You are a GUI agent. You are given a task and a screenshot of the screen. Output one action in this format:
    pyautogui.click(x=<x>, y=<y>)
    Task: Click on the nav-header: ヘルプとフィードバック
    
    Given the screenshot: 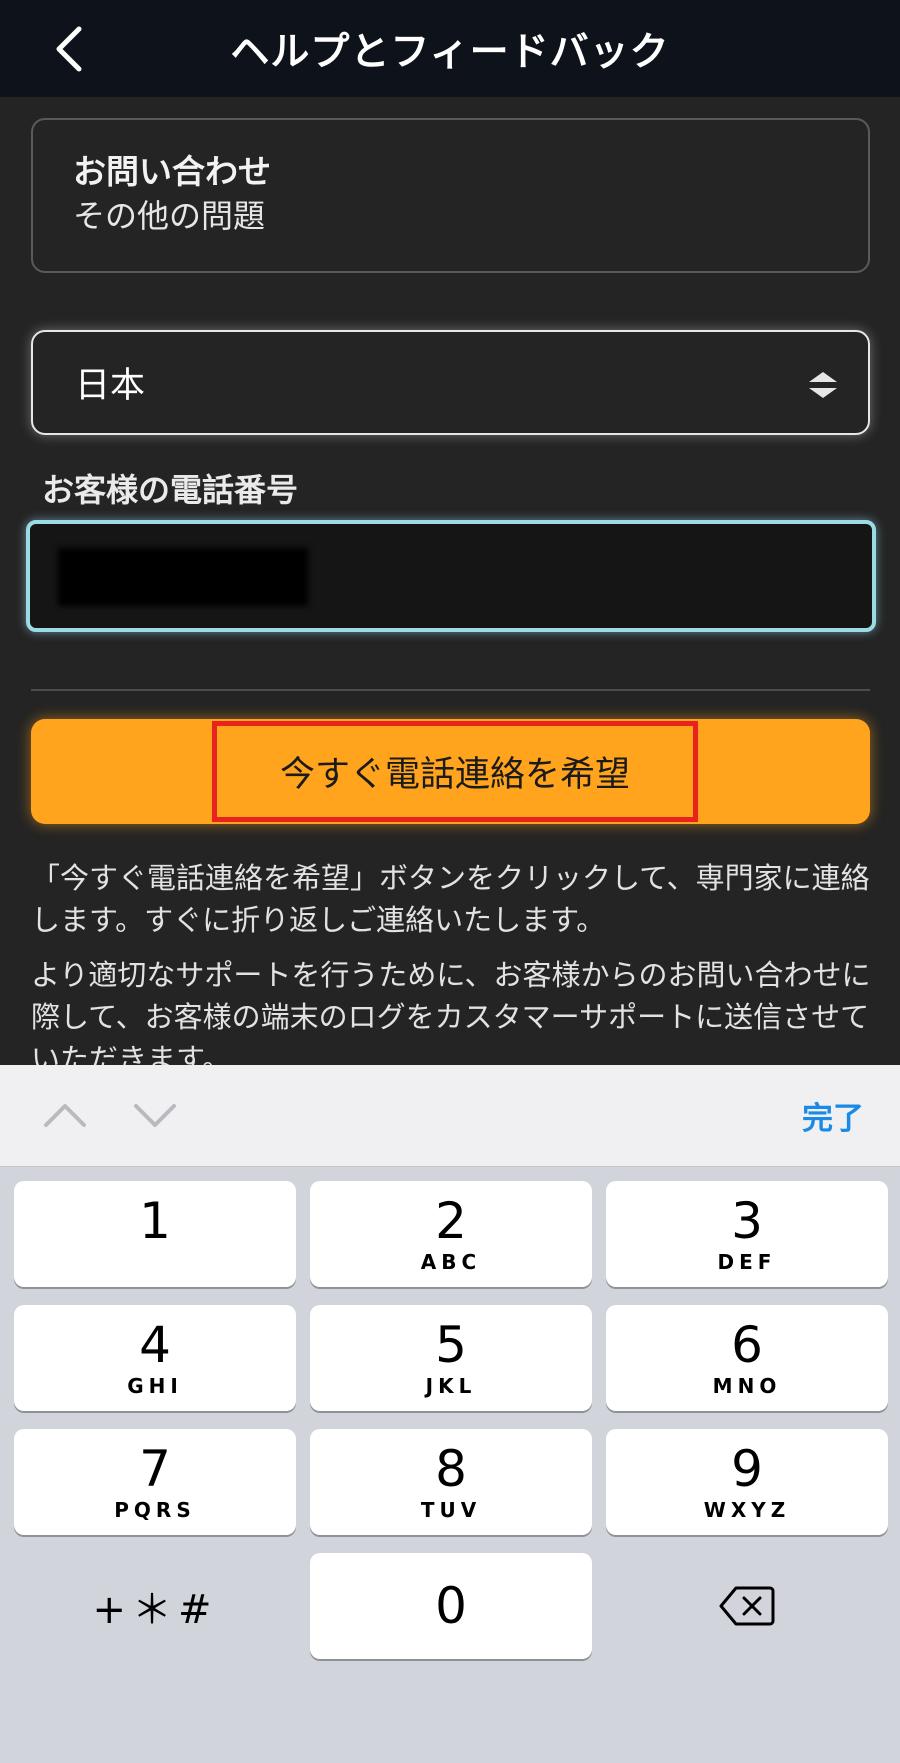 What is the action you would take?
    pyautogui.click(x=450, y=48)
    